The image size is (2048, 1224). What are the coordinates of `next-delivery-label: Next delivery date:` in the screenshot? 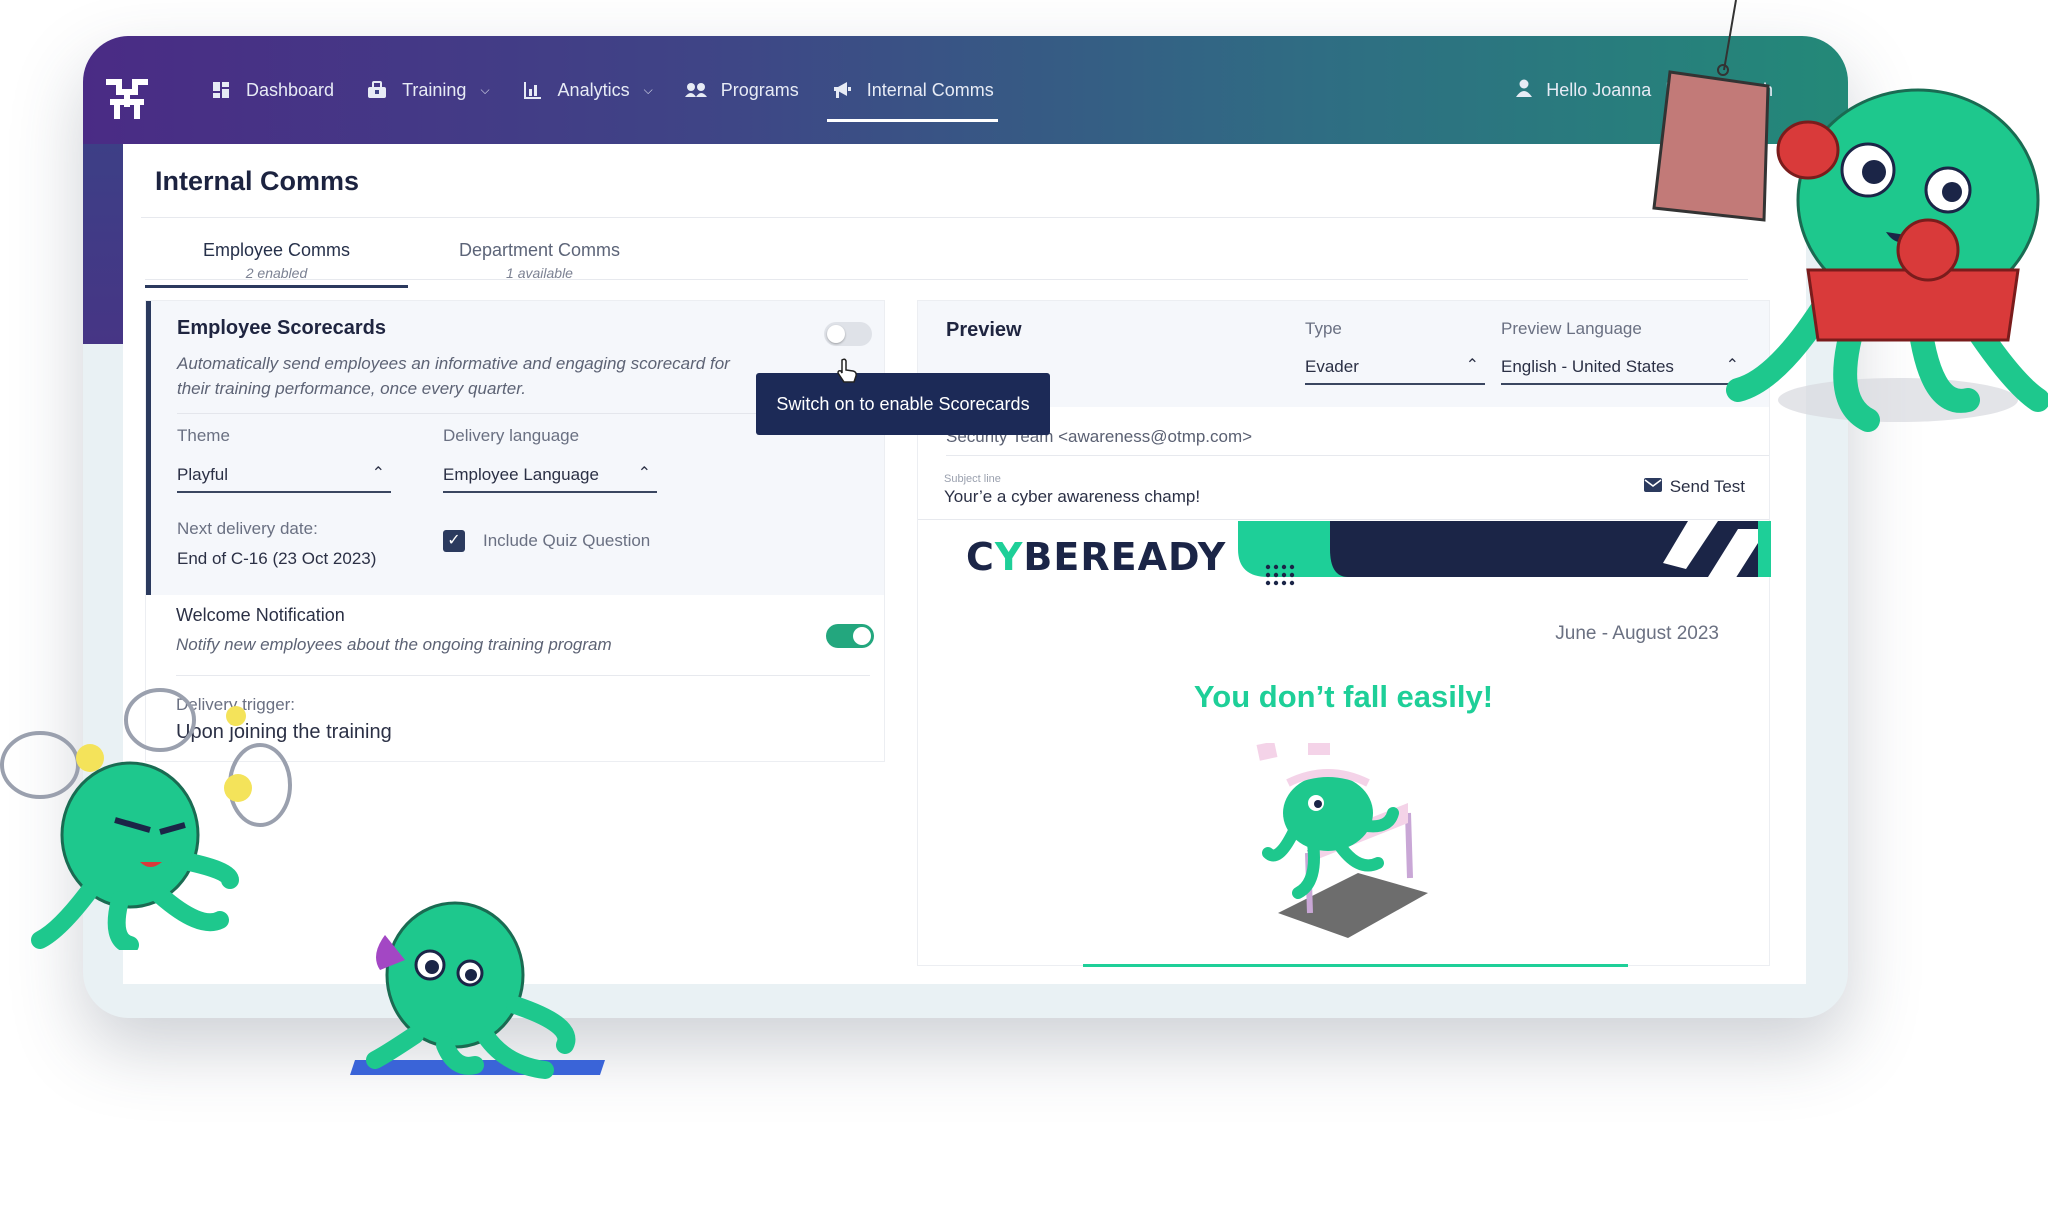 It's located at (247, 528).